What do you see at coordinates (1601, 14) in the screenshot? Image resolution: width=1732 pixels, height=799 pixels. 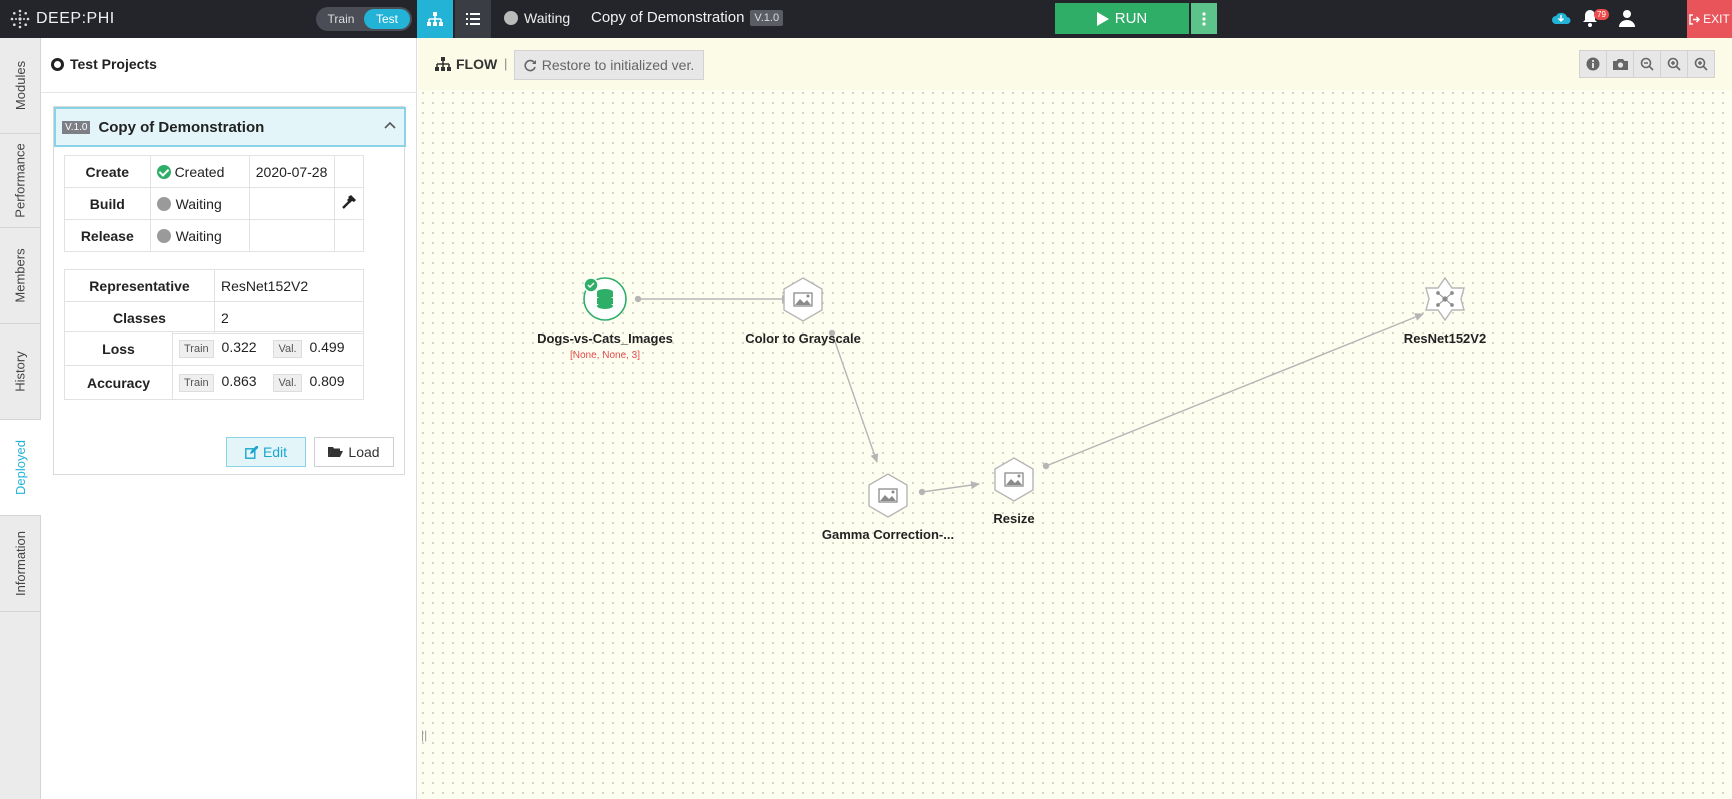 I see `notification-badge: 79` at bounding box center [1601, 14].